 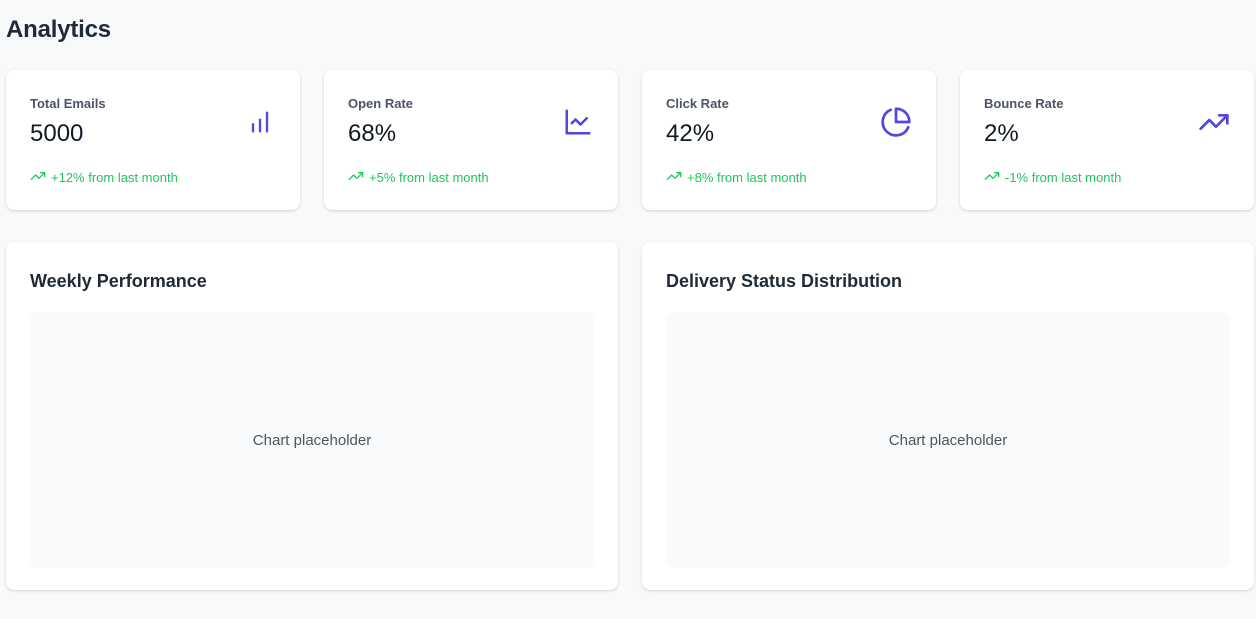 I want to click on stat-card-open-rate: Open Rate 68% +5% from last month, so click(x=471, y=140).